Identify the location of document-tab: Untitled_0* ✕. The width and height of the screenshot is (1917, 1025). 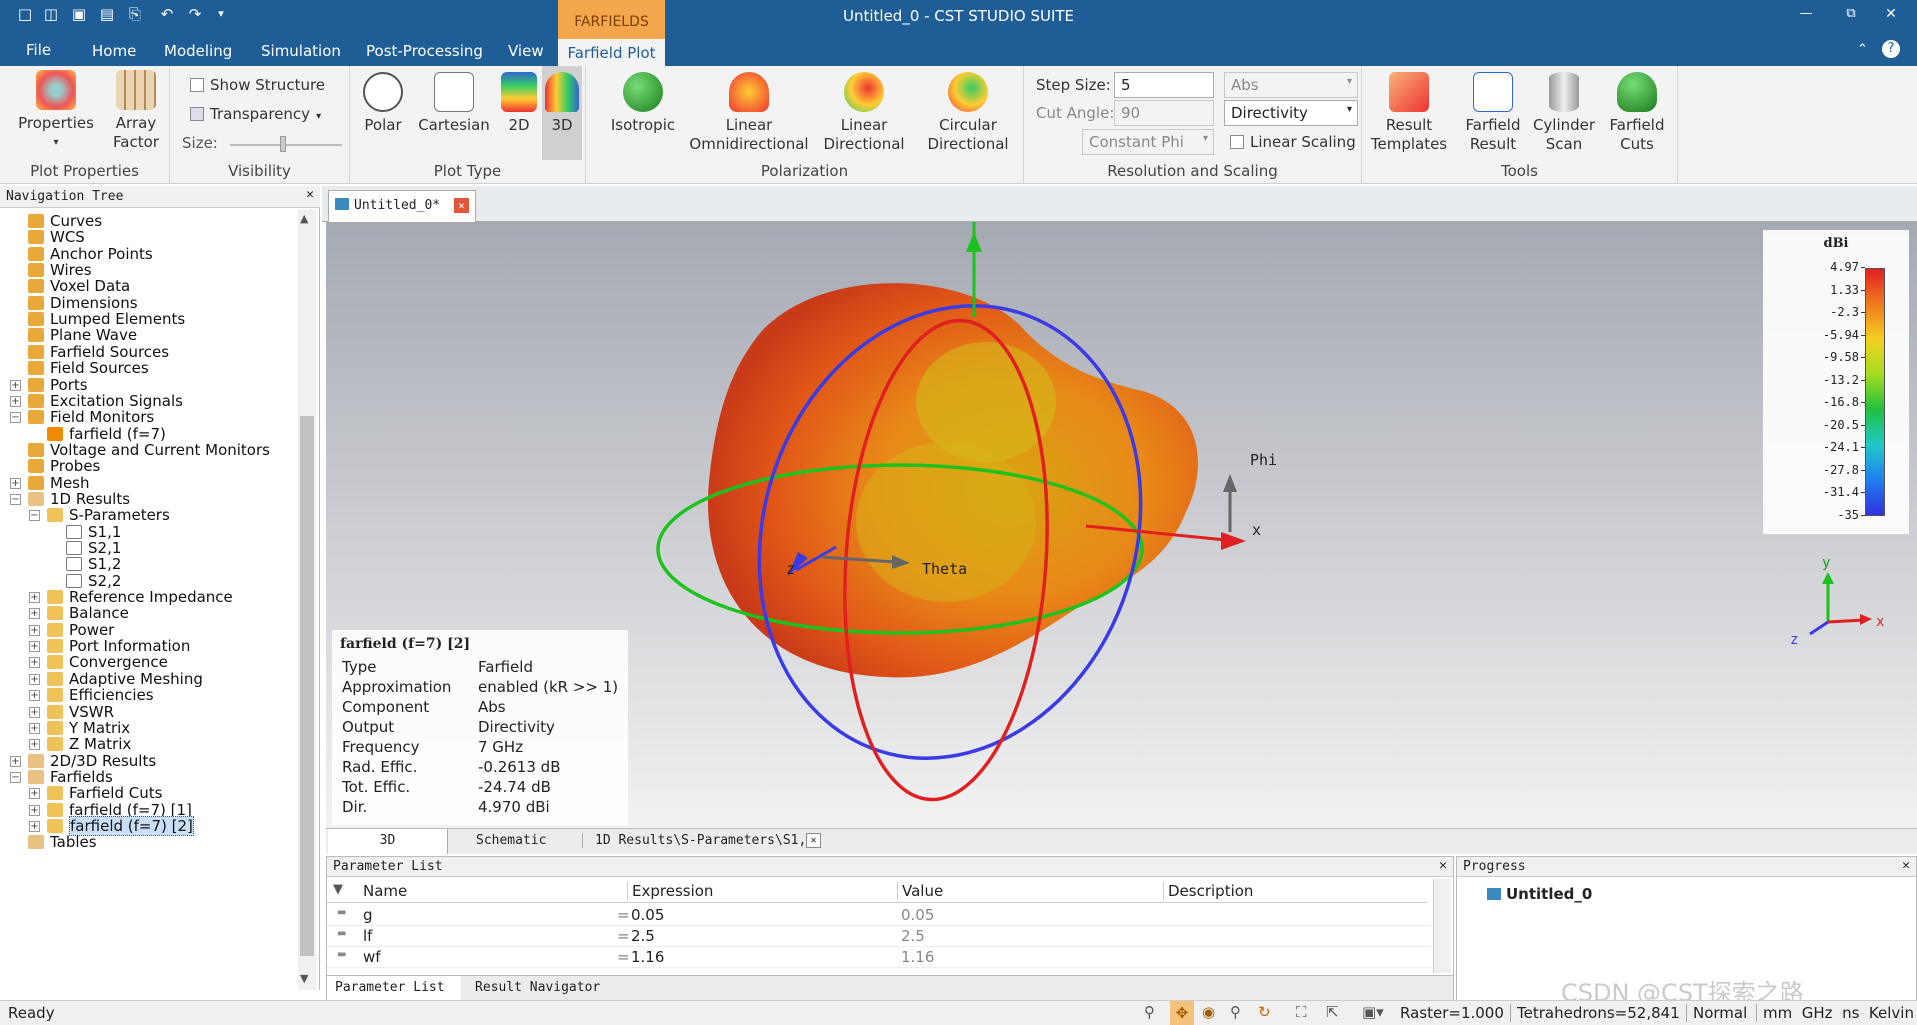
(402, 206).